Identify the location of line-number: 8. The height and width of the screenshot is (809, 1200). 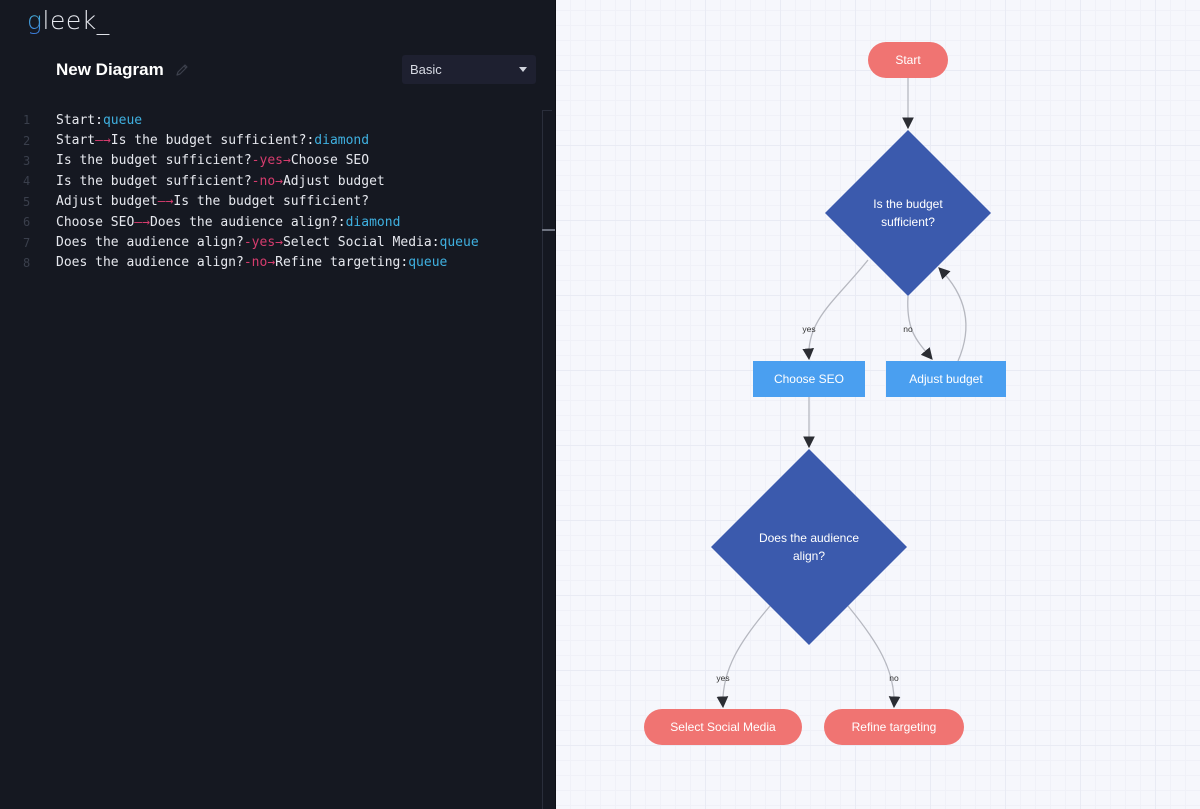
(27, 262).